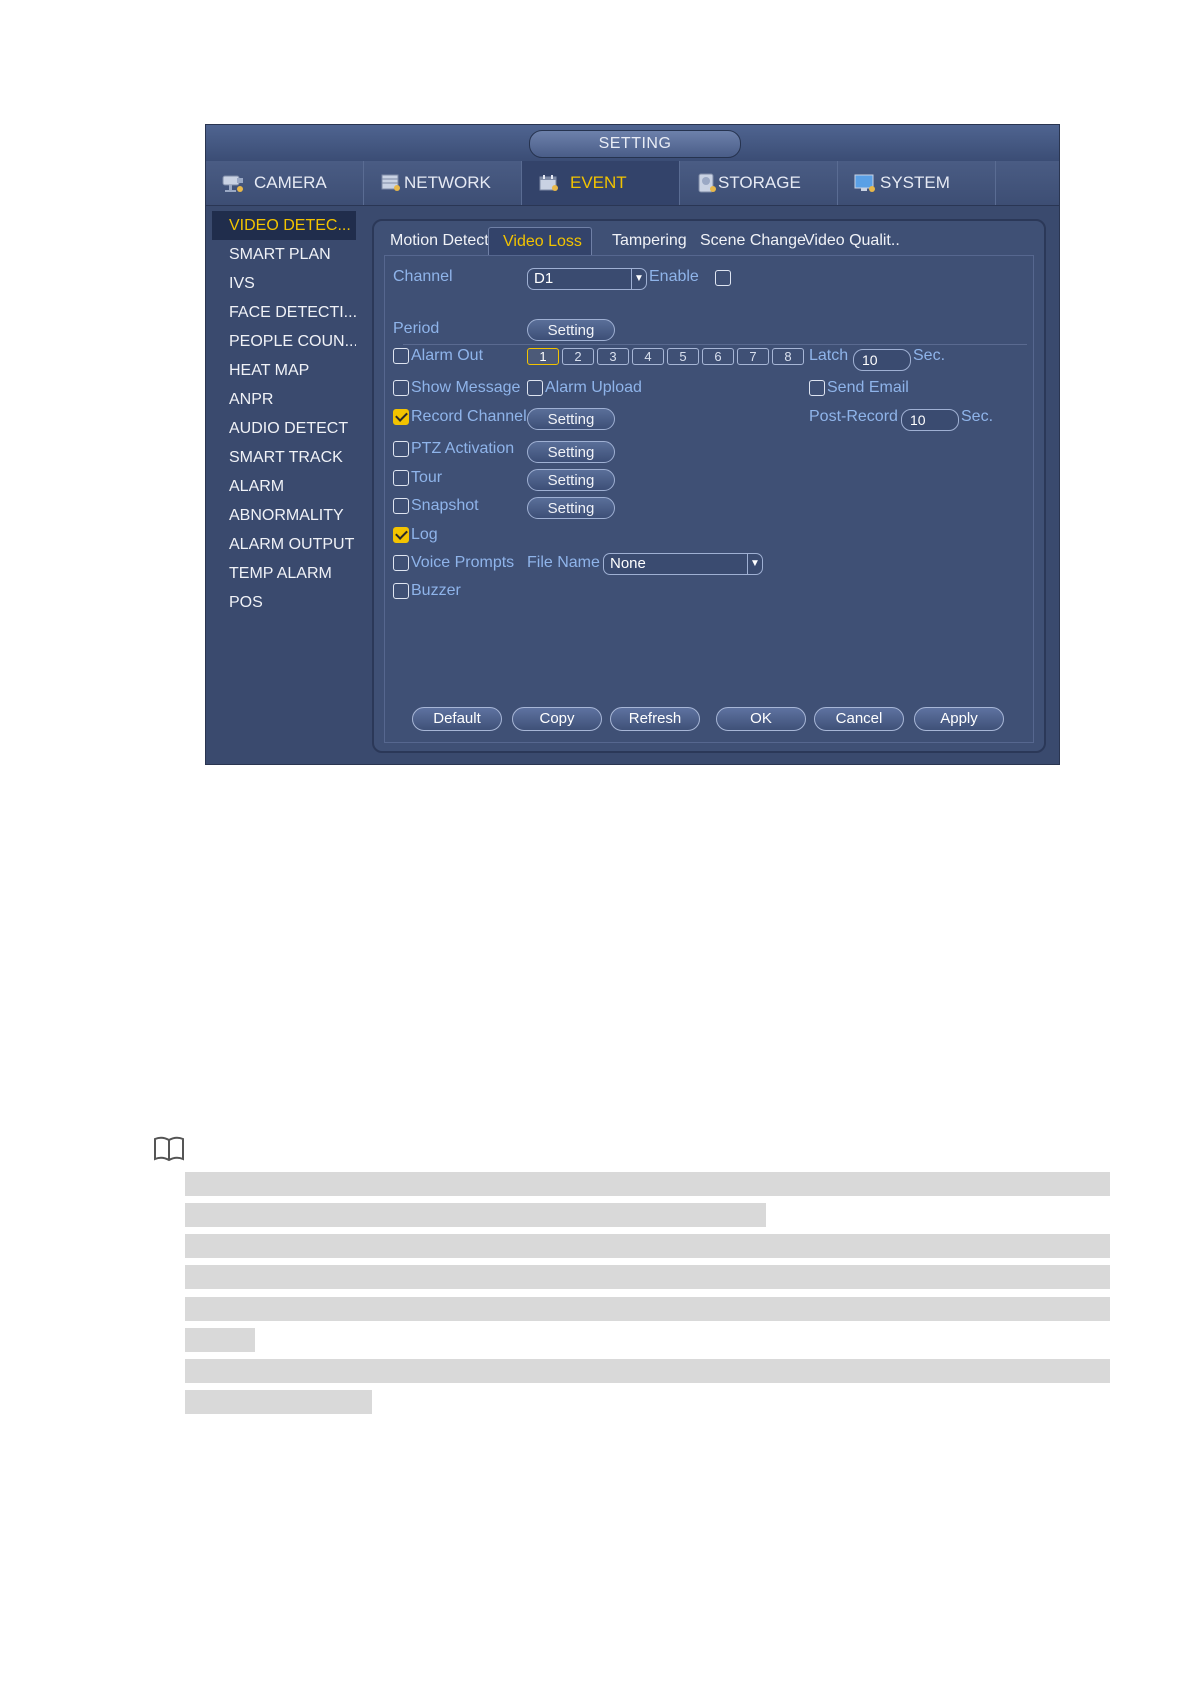 This screenshot has height=1684, width=1191. What do you see at coordinates (882, 360) in the screenshot?
I see `latch-input: 10` at bounding box center [882, 360].